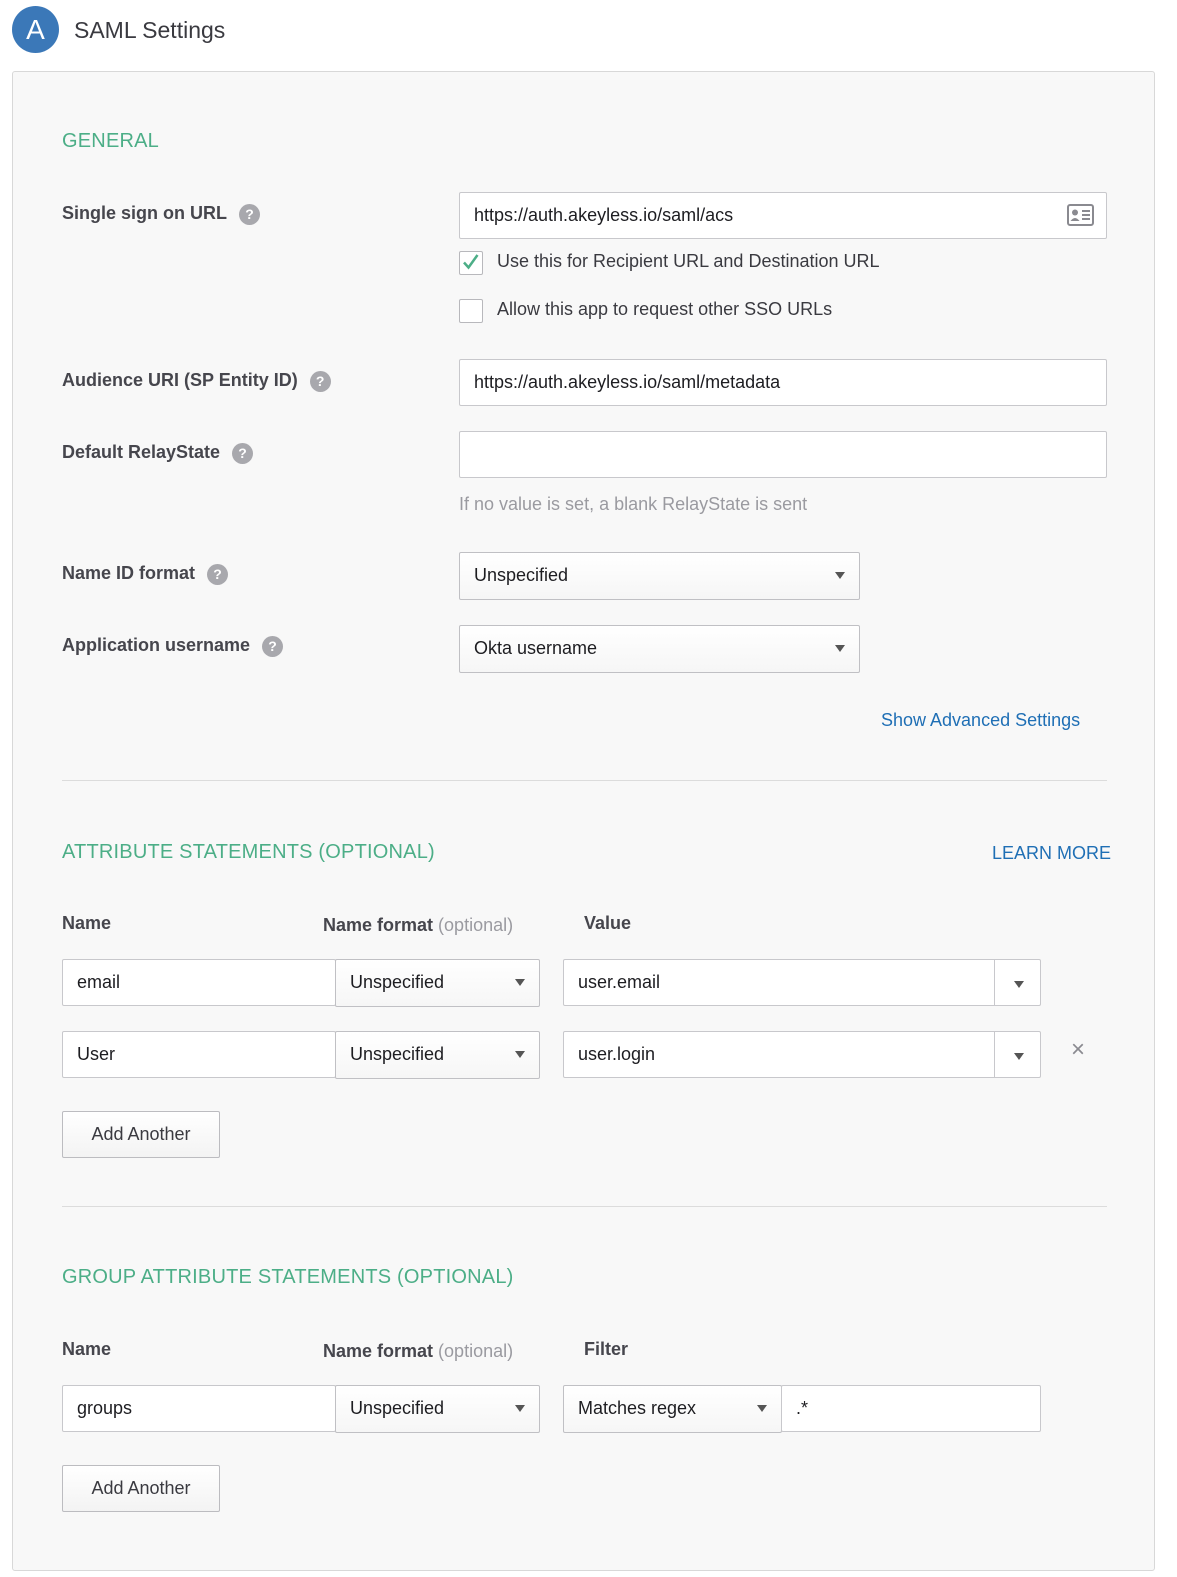 This screenshot has height=1577, width=1177. I want to click on relay-state-input, so click(783, 454).